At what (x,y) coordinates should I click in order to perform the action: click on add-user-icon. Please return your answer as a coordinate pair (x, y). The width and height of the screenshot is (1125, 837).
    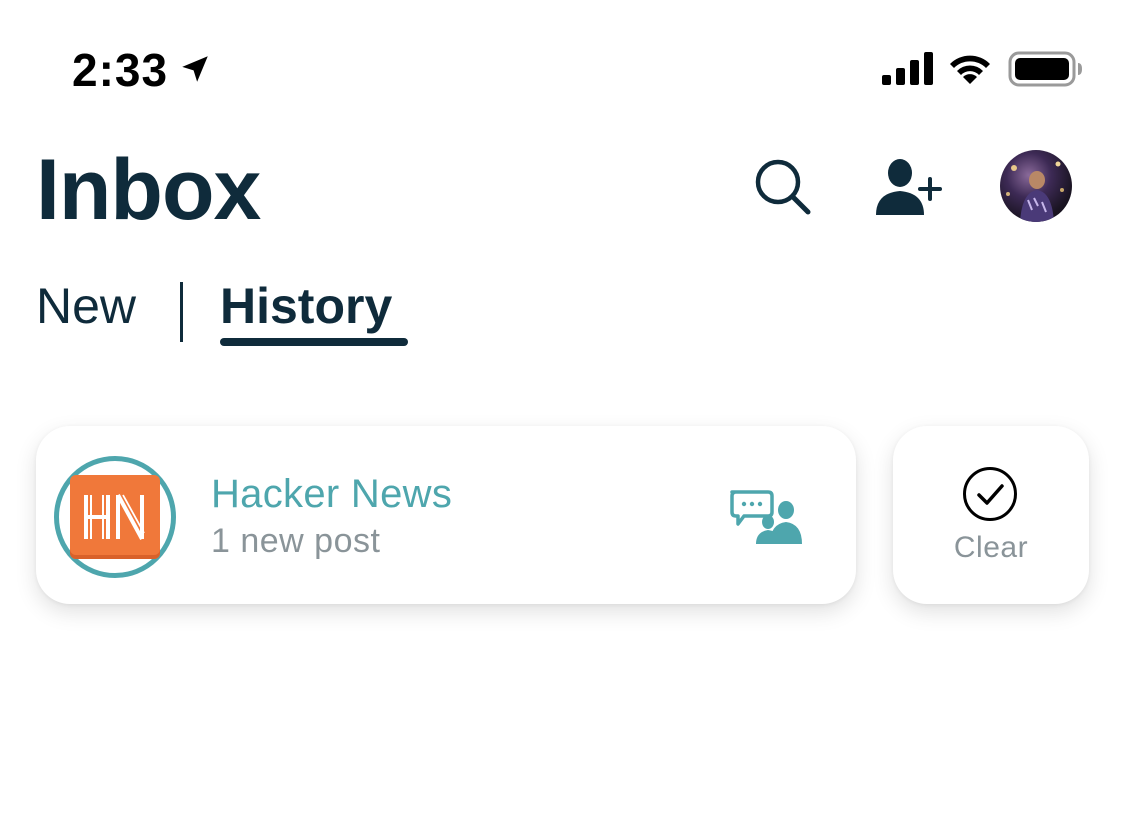
    Looking at the image, I should click on (909, 187).